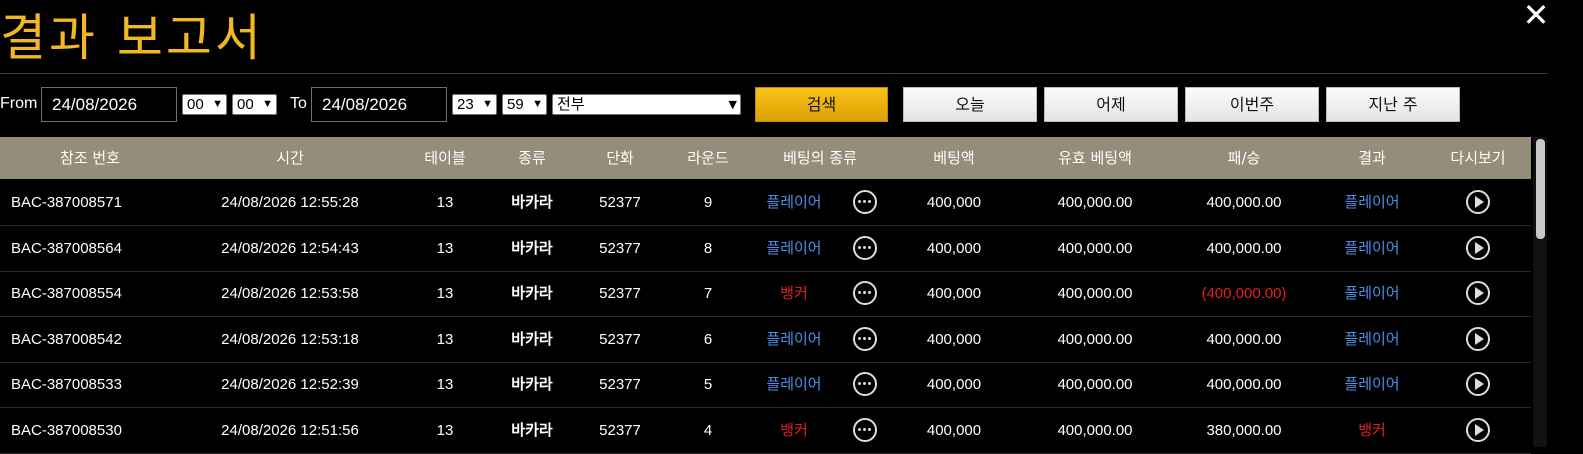 The height and width of the screenshot is (454, 1583). I want to click on from-minute-select: 00 ▼, so click(254, 104).